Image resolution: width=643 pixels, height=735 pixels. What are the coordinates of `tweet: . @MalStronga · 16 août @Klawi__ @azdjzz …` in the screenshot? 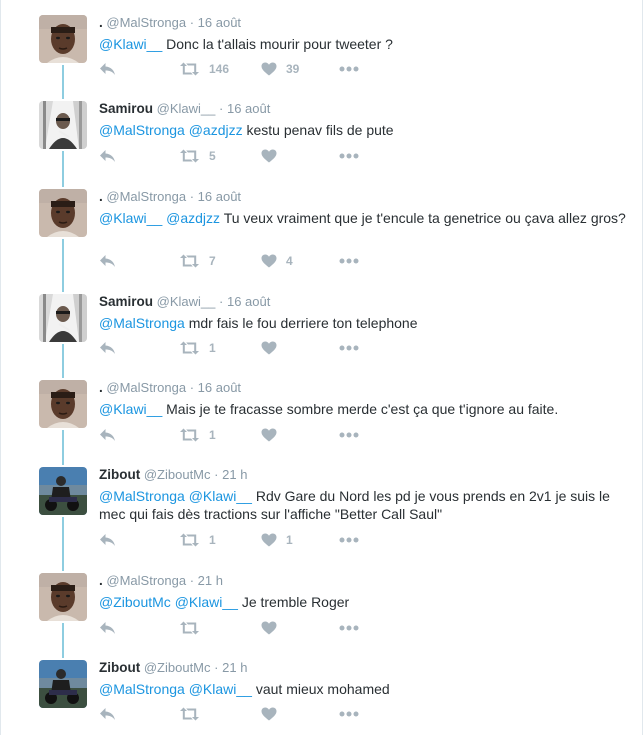 It's located at (321, 232).